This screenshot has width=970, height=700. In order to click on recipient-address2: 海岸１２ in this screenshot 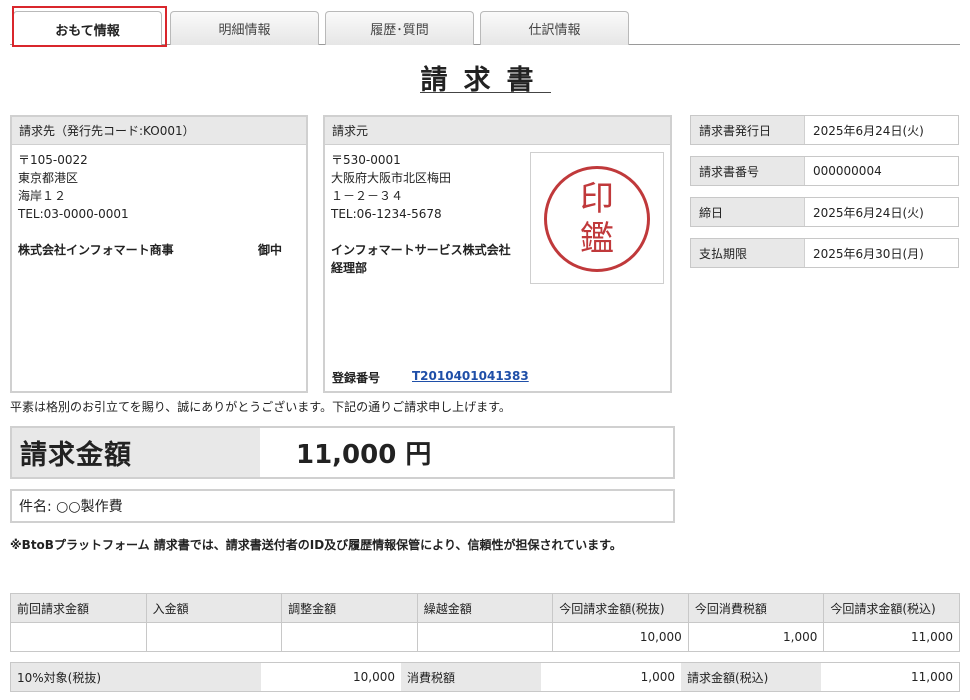, I will do `click(42, 196)`.